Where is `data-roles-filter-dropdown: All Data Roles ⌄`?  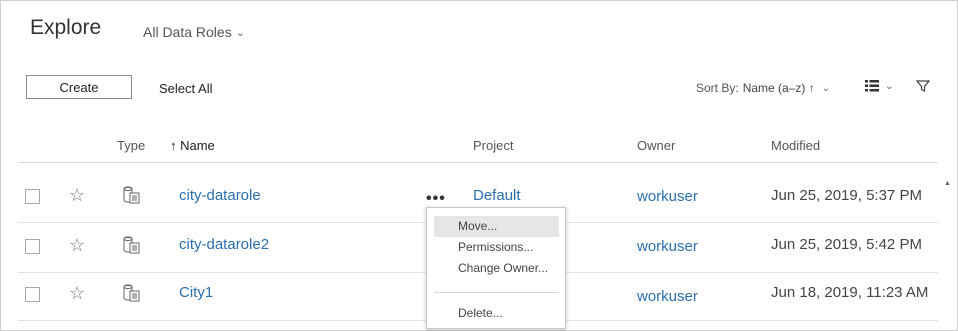
data-roles-filter-dropdown: All Data Roles ⌄ is located at coordinates (194, 32).